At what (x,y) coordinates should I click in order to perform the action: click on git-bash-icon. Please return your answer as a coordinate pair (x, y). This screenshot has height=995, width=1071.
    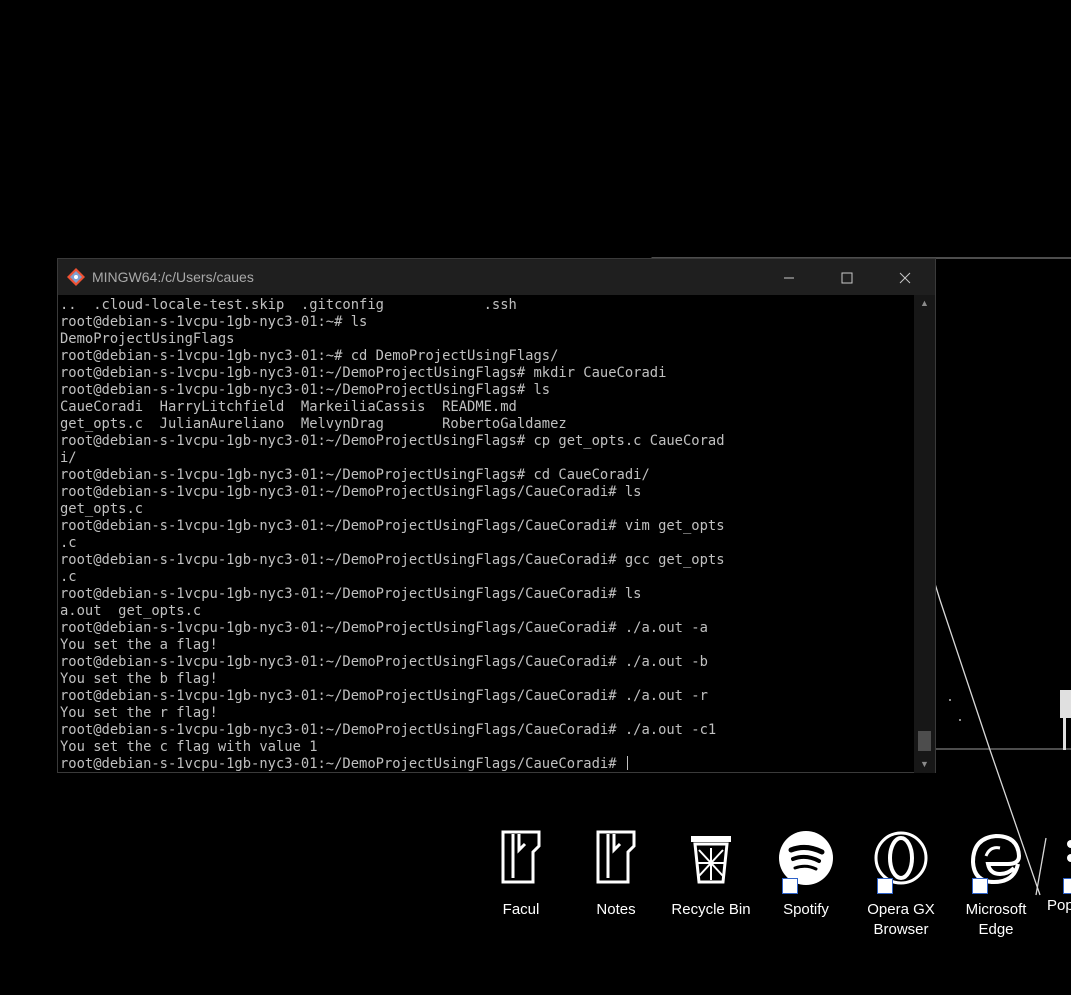
    Looking at the image, I should click on (76, 277).